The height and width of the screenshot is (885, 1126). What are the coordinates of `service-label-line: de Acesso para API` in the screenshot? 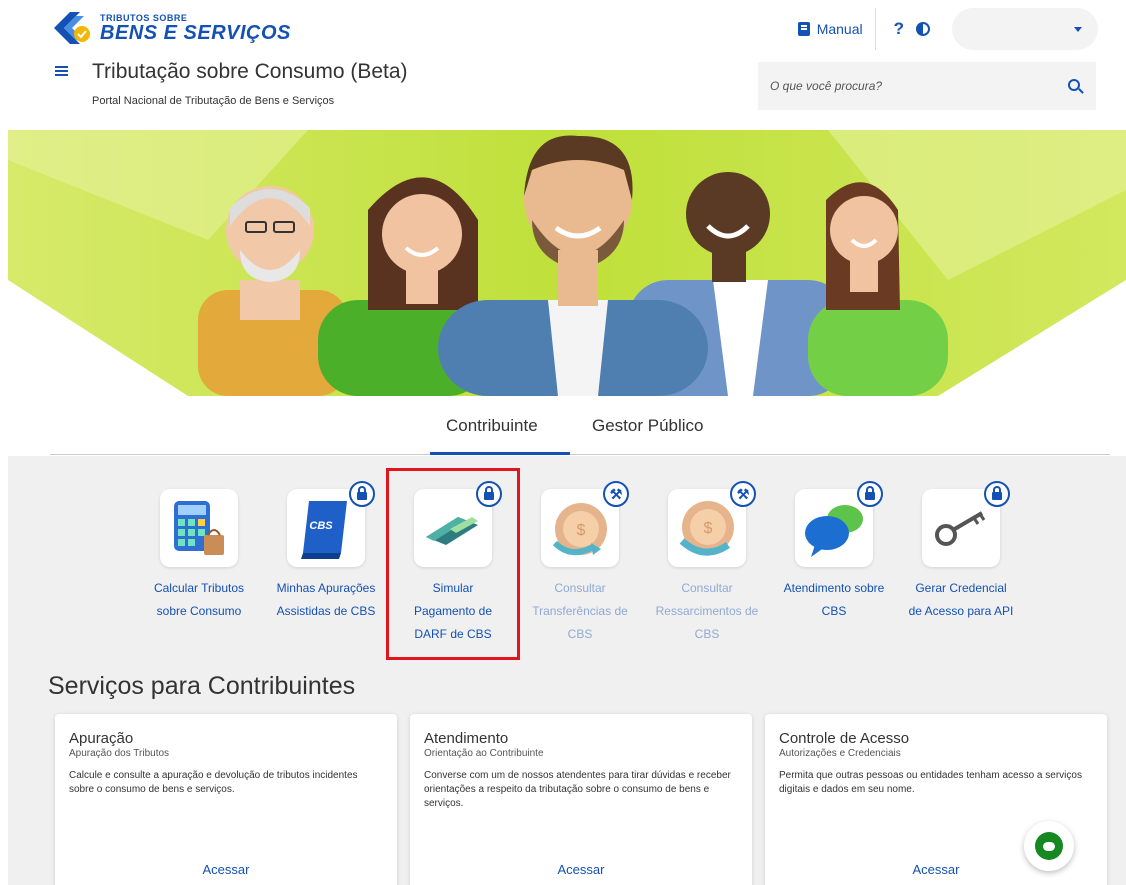 It's located at (961, 611).